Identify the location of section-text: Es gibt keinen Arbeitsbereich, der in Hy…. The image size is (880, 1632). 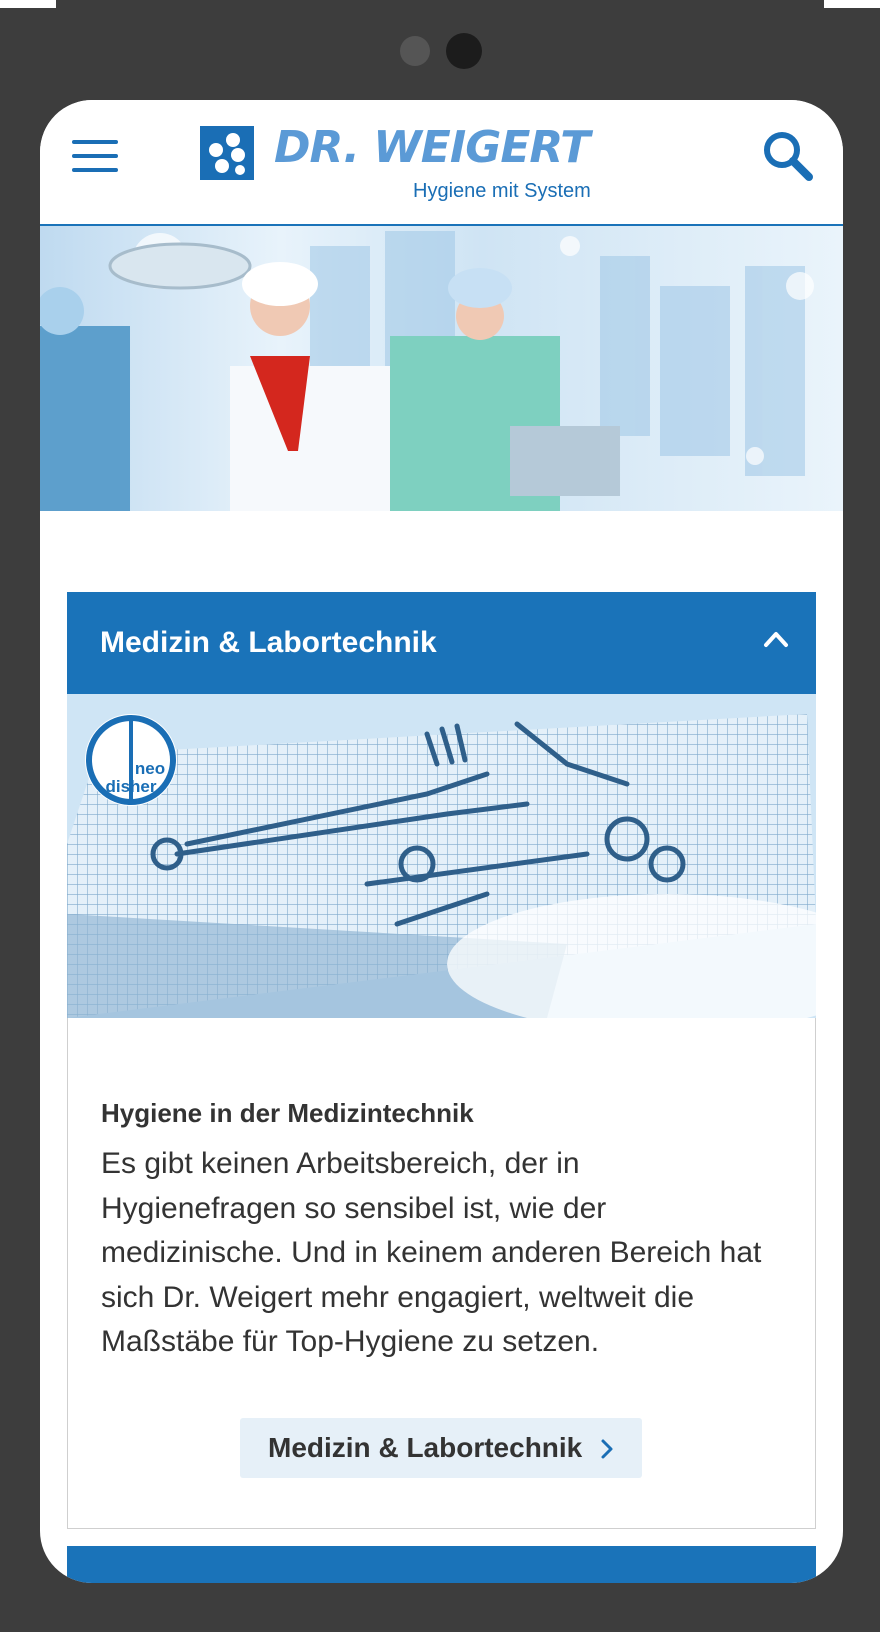
(431, 1252).